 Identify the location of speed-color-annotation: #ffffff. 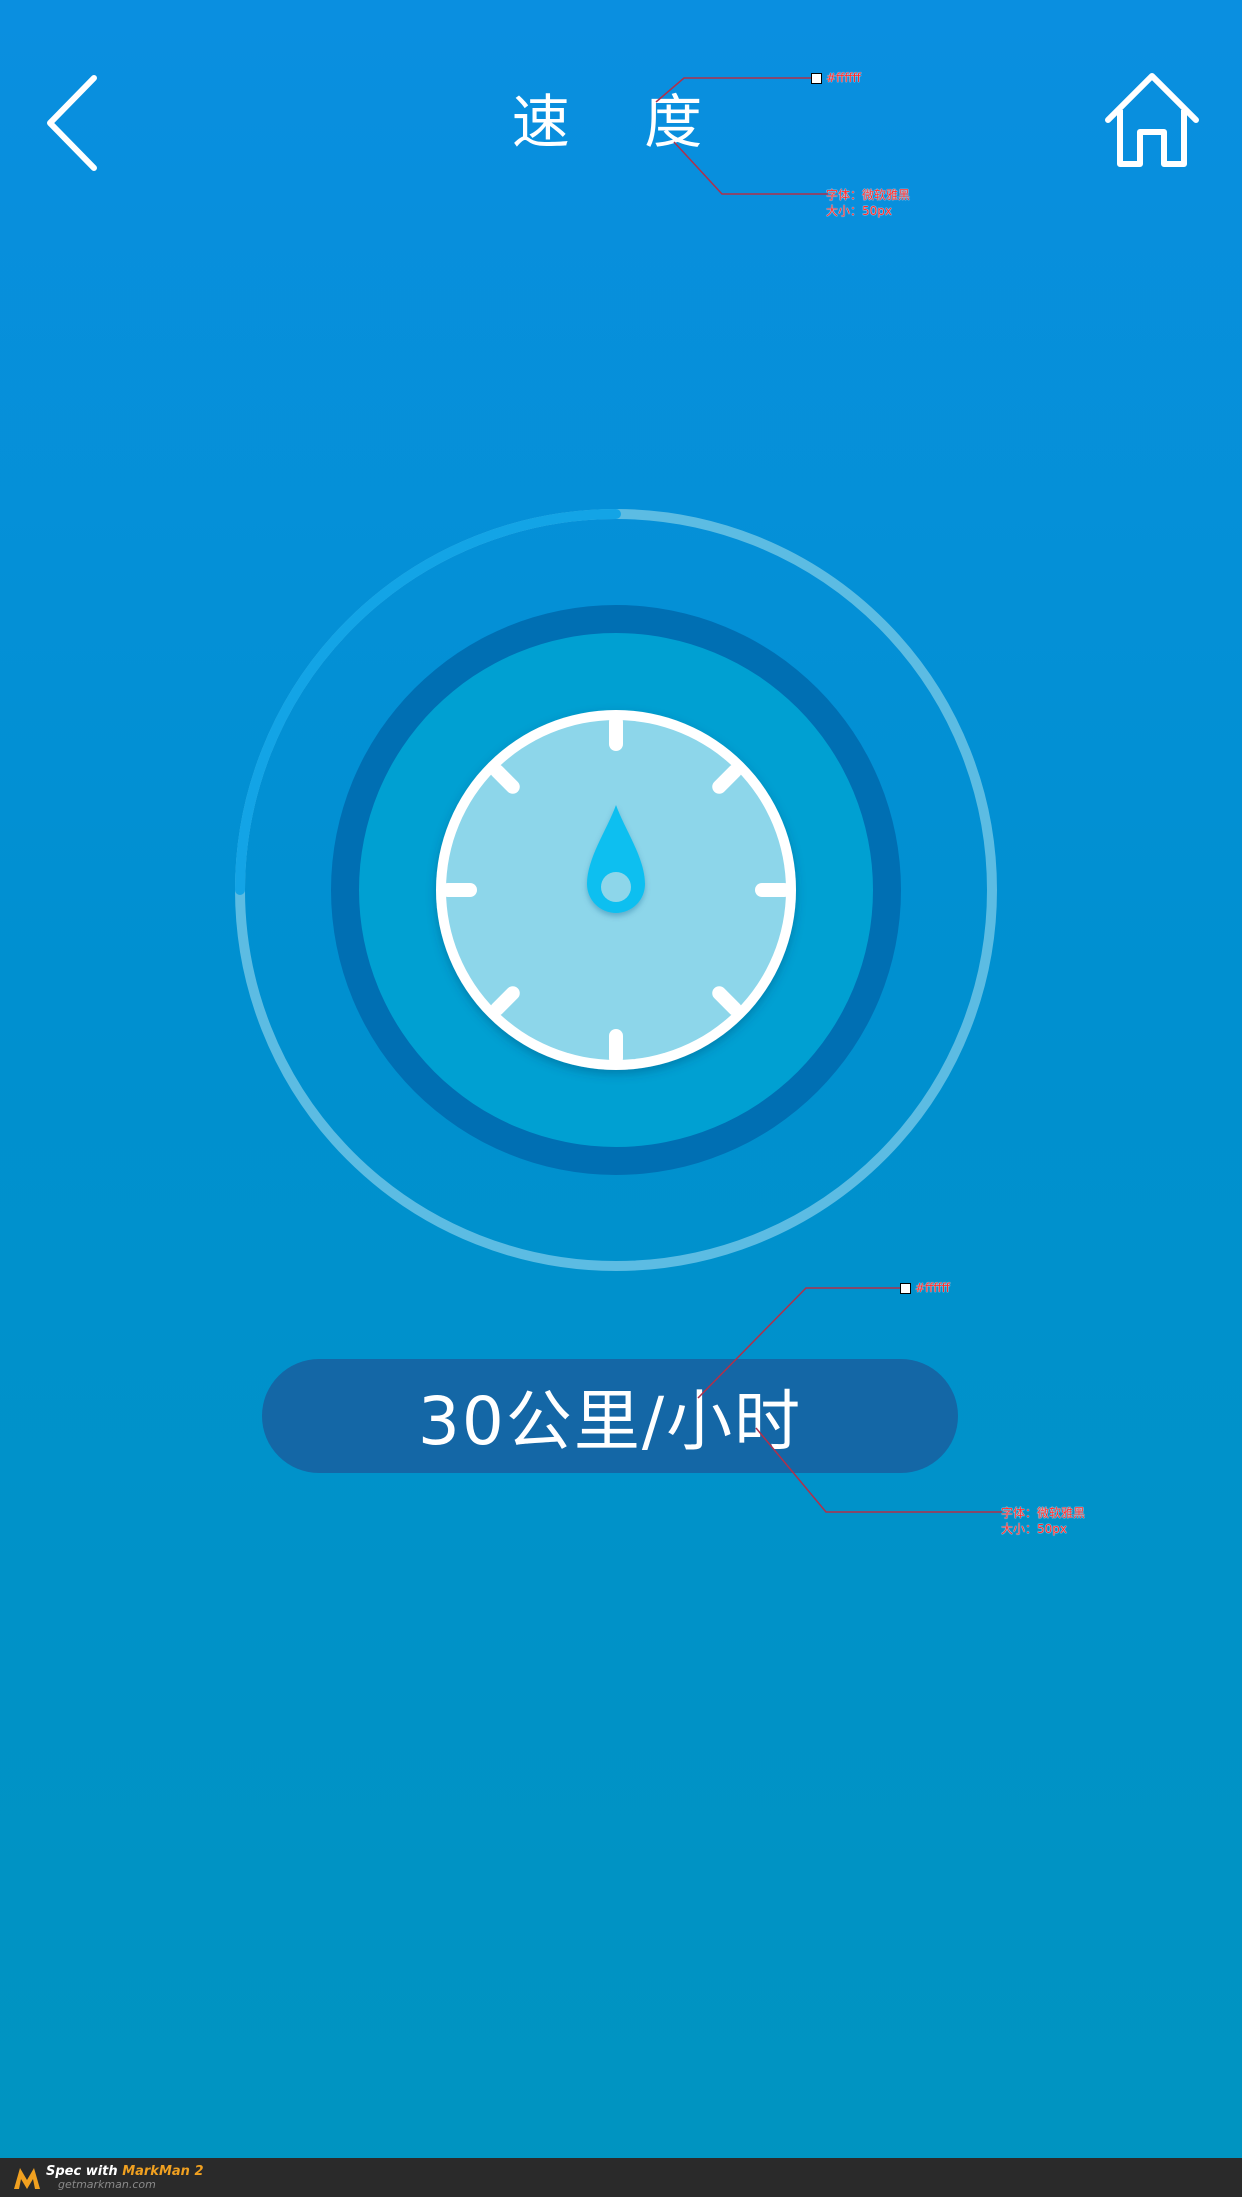
(932, 1288).